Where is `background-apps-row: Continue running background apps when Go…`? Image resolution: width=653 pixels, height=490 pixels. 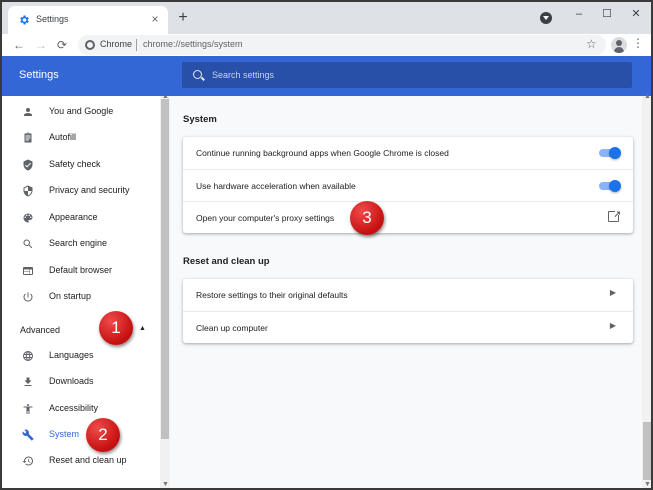
background-apps-row: Continue running background apps when Go… is located at coordinates (408, 153).